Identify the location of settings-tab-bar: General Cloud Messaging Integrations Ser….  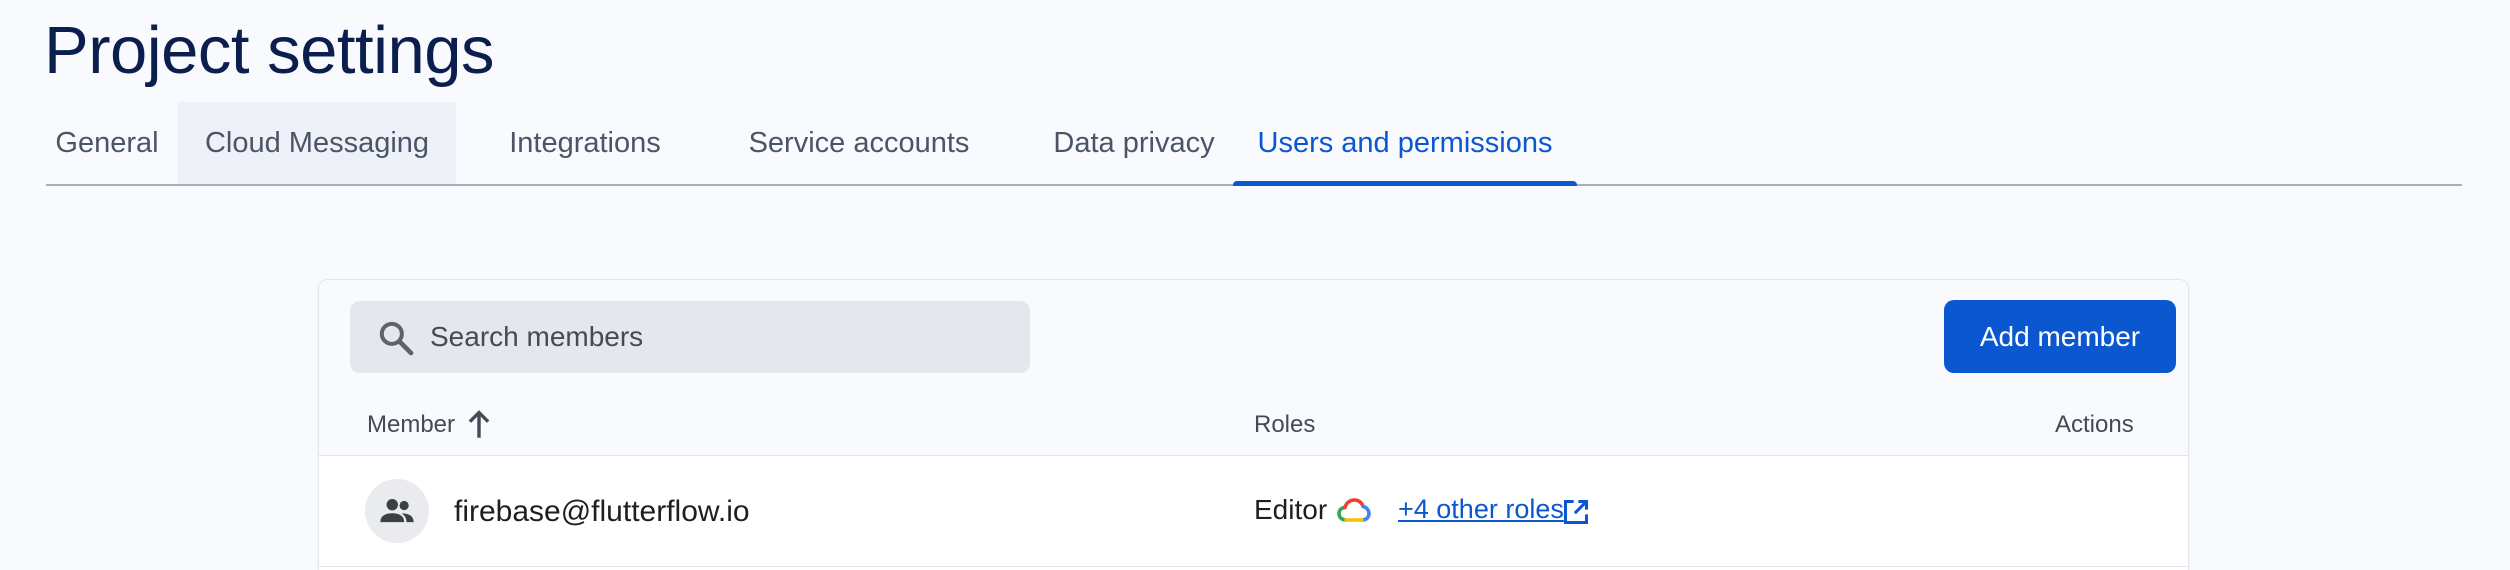
(1254, 144).